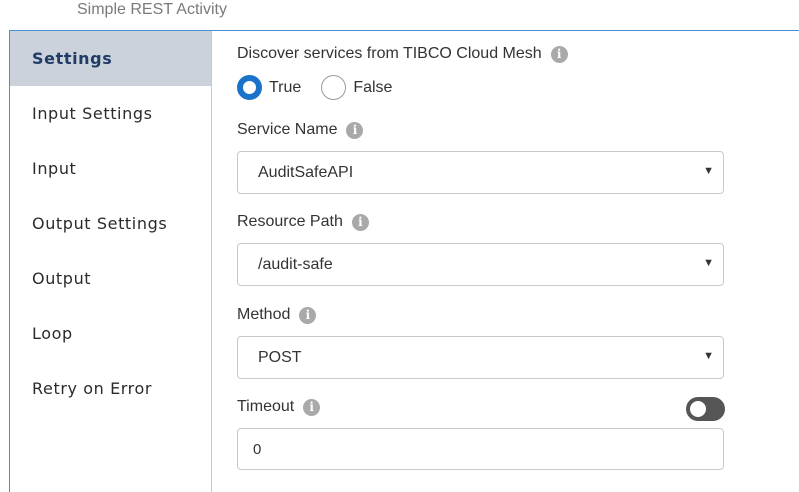 The image size is (799, 492). What do you see at coordinates (110, 223) in the screenshot?
I see `sidebar-item-output-settings: Output Settings` at bounding box center [110, 223].